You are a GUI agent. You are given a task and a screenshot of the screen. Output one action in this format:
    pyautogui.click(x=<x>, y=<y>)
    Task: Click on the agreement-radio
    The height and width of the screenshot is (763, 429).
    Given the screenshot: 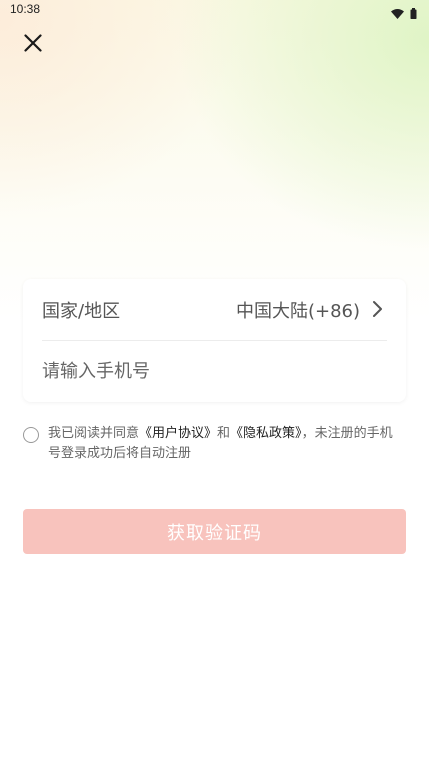 What is the action you would take?
    pyautogui.click(x=31, y=435)
    